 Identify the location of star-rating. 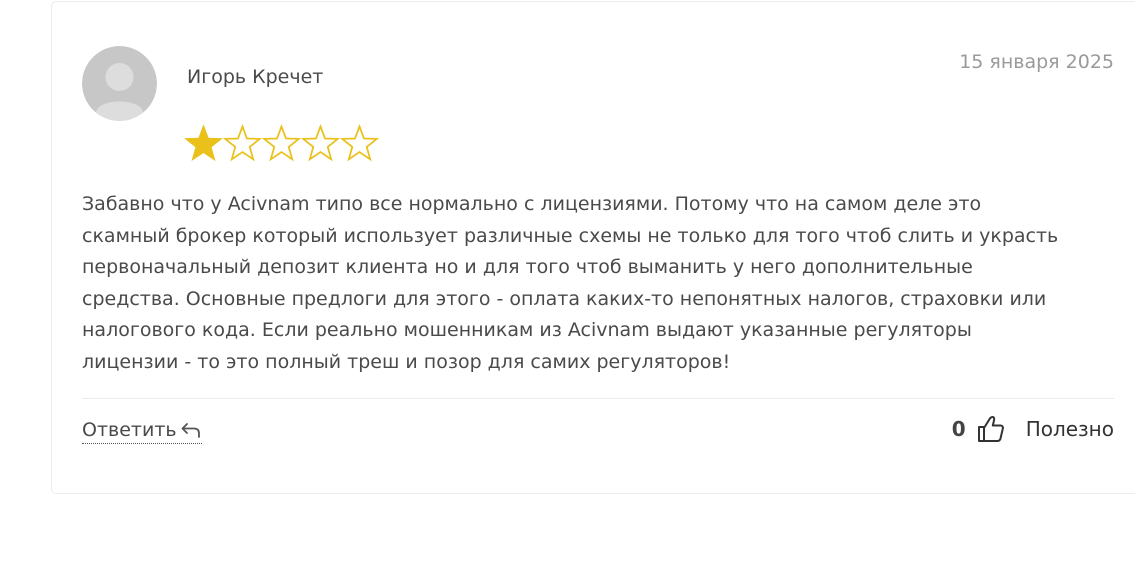
(281, 143).